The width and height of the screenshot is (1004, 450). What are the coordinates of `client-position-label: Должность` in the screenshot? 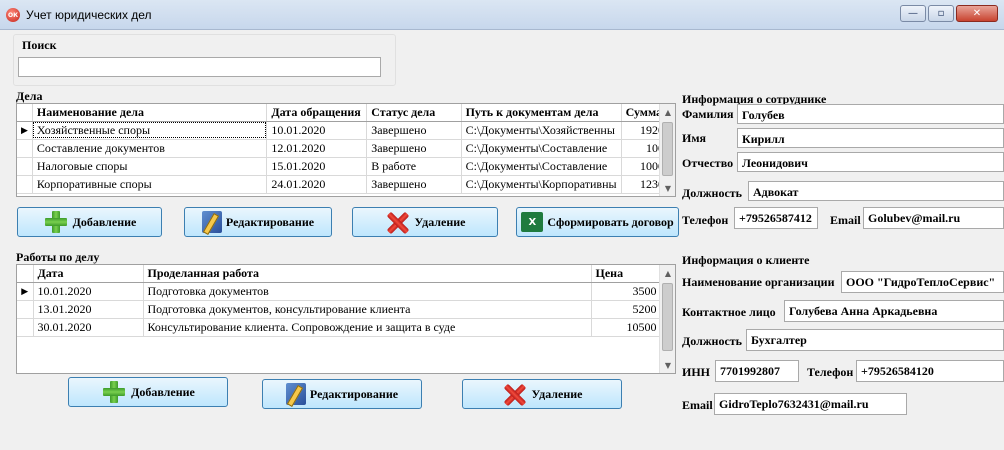 It's located at (712, 341).